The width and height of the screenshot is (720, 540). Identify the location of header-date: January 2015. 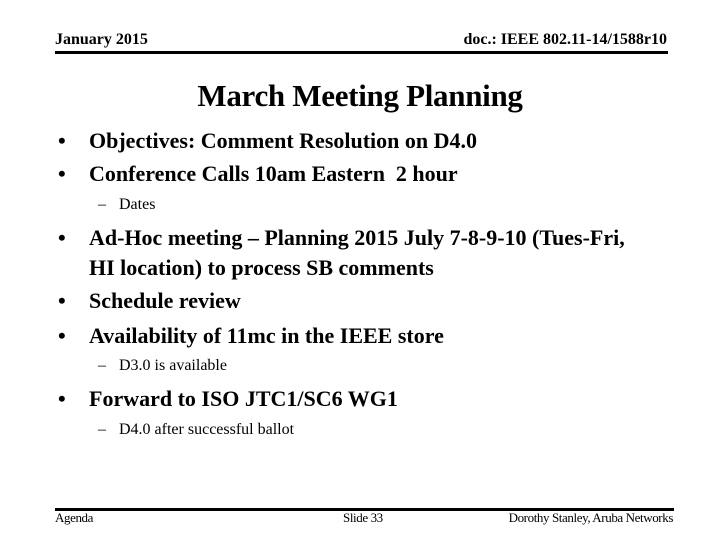
(101, 39).